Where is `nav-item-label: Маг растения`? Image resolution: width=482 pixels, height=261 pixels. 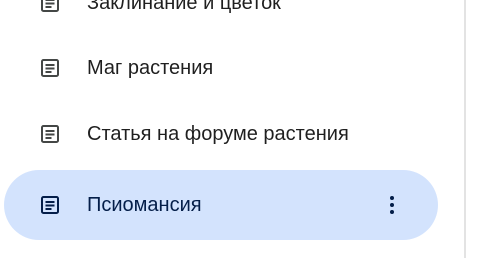 nav-item-label: Маг растения is located at coordinates (150, 67).